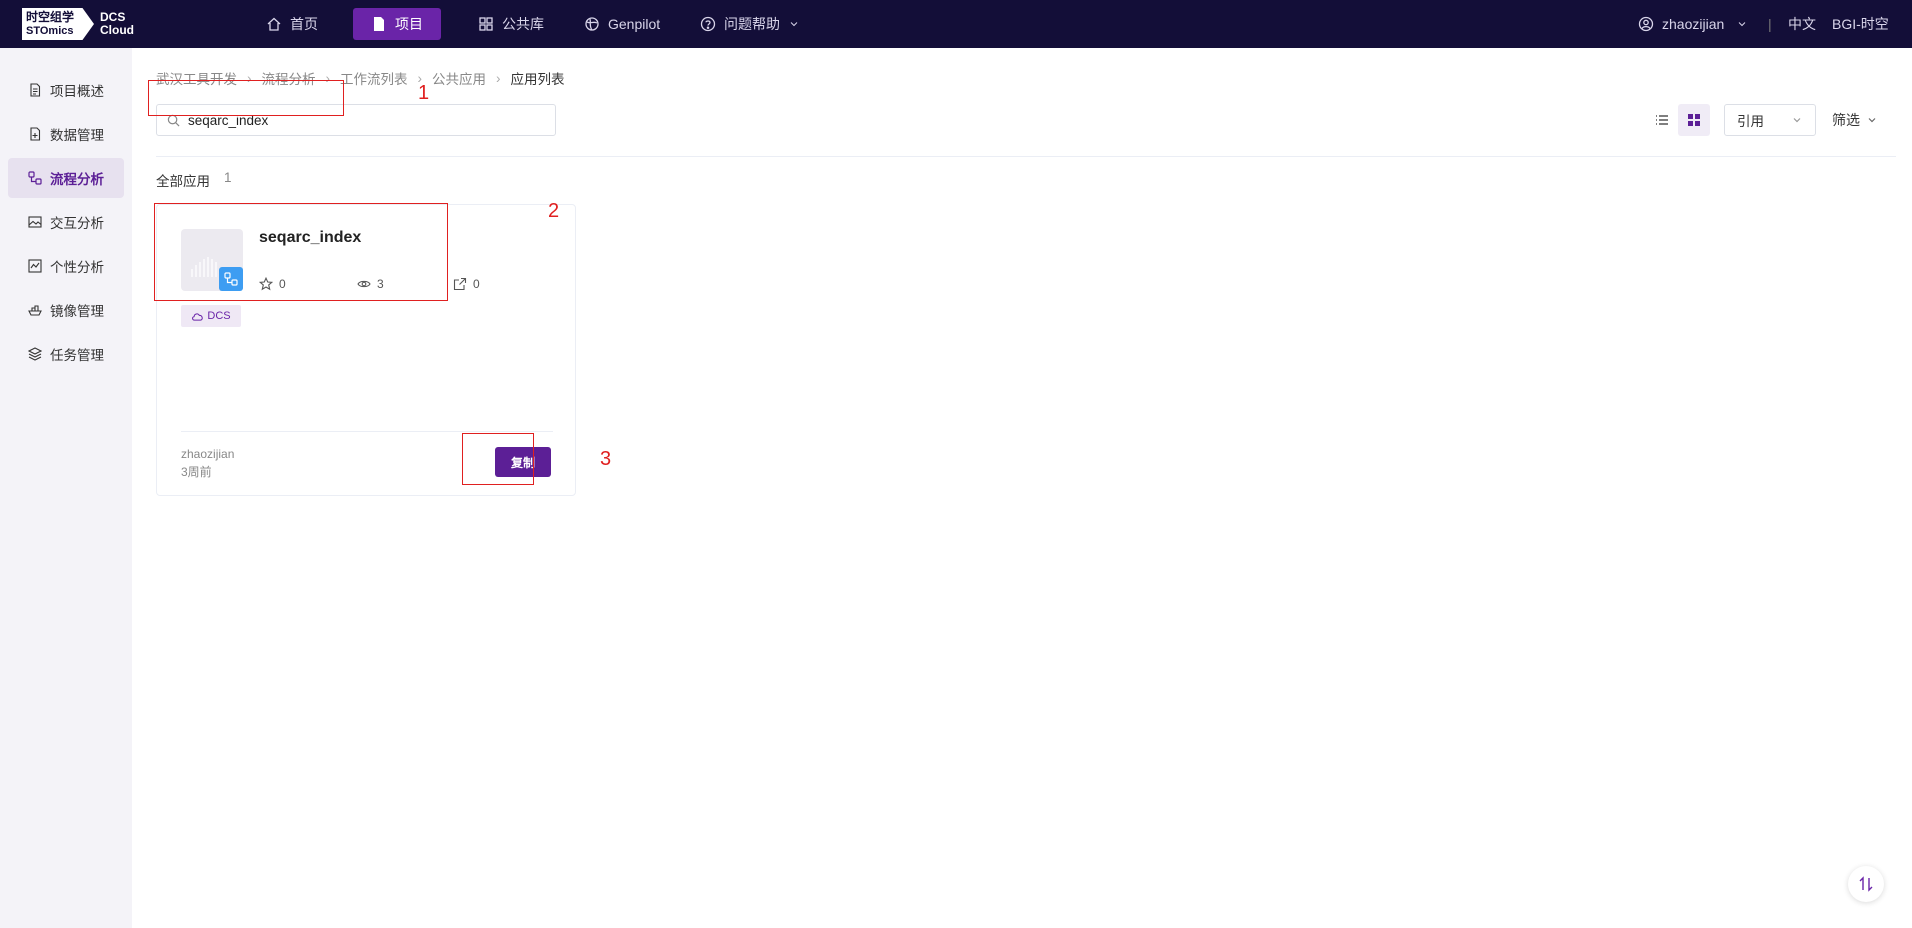 The width and height of the screenshot is (1912, 928). I want to click on swap-vertical-icon, so click(1866, 884).